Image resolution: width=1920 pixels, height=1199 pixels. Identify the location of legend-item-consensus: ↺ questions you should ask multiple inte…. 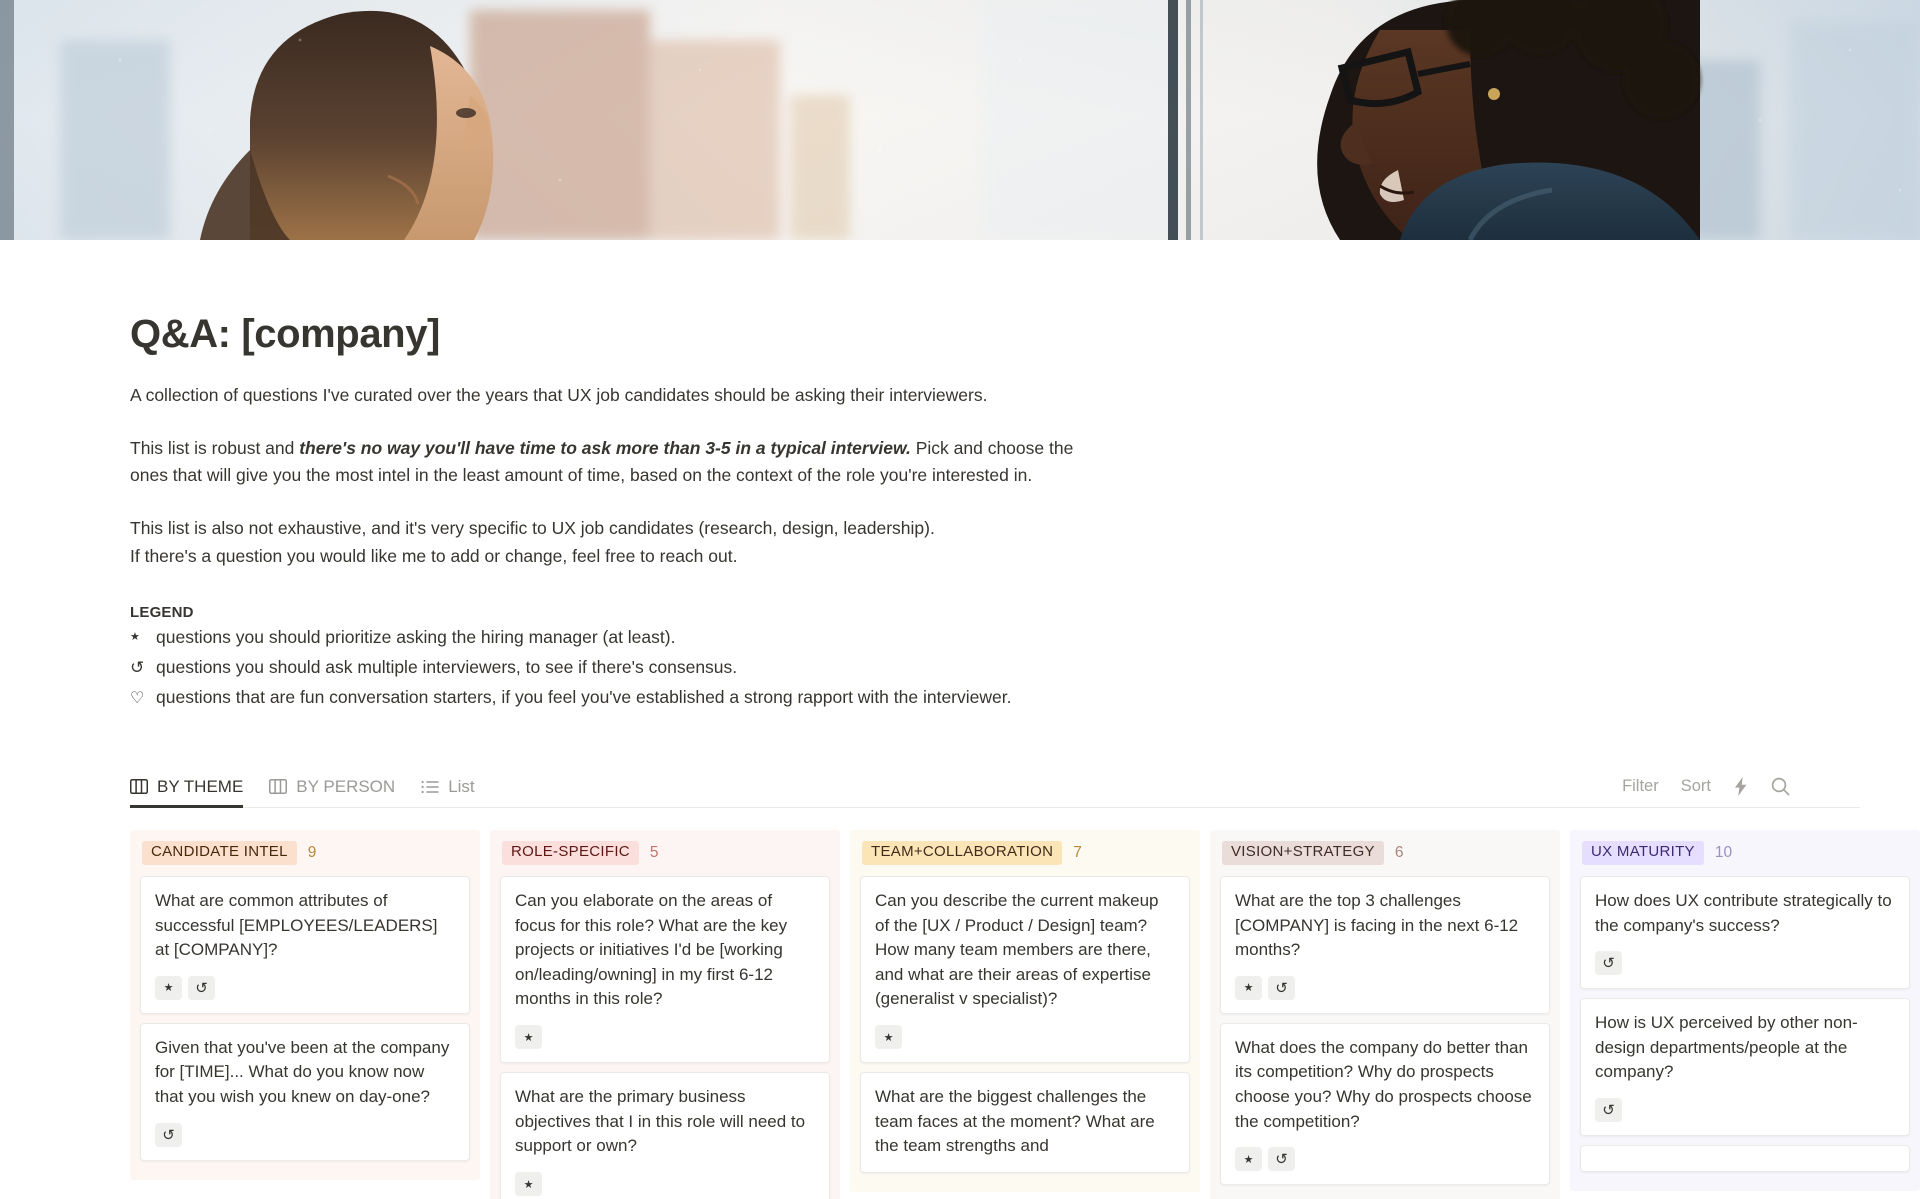
(995, 667).